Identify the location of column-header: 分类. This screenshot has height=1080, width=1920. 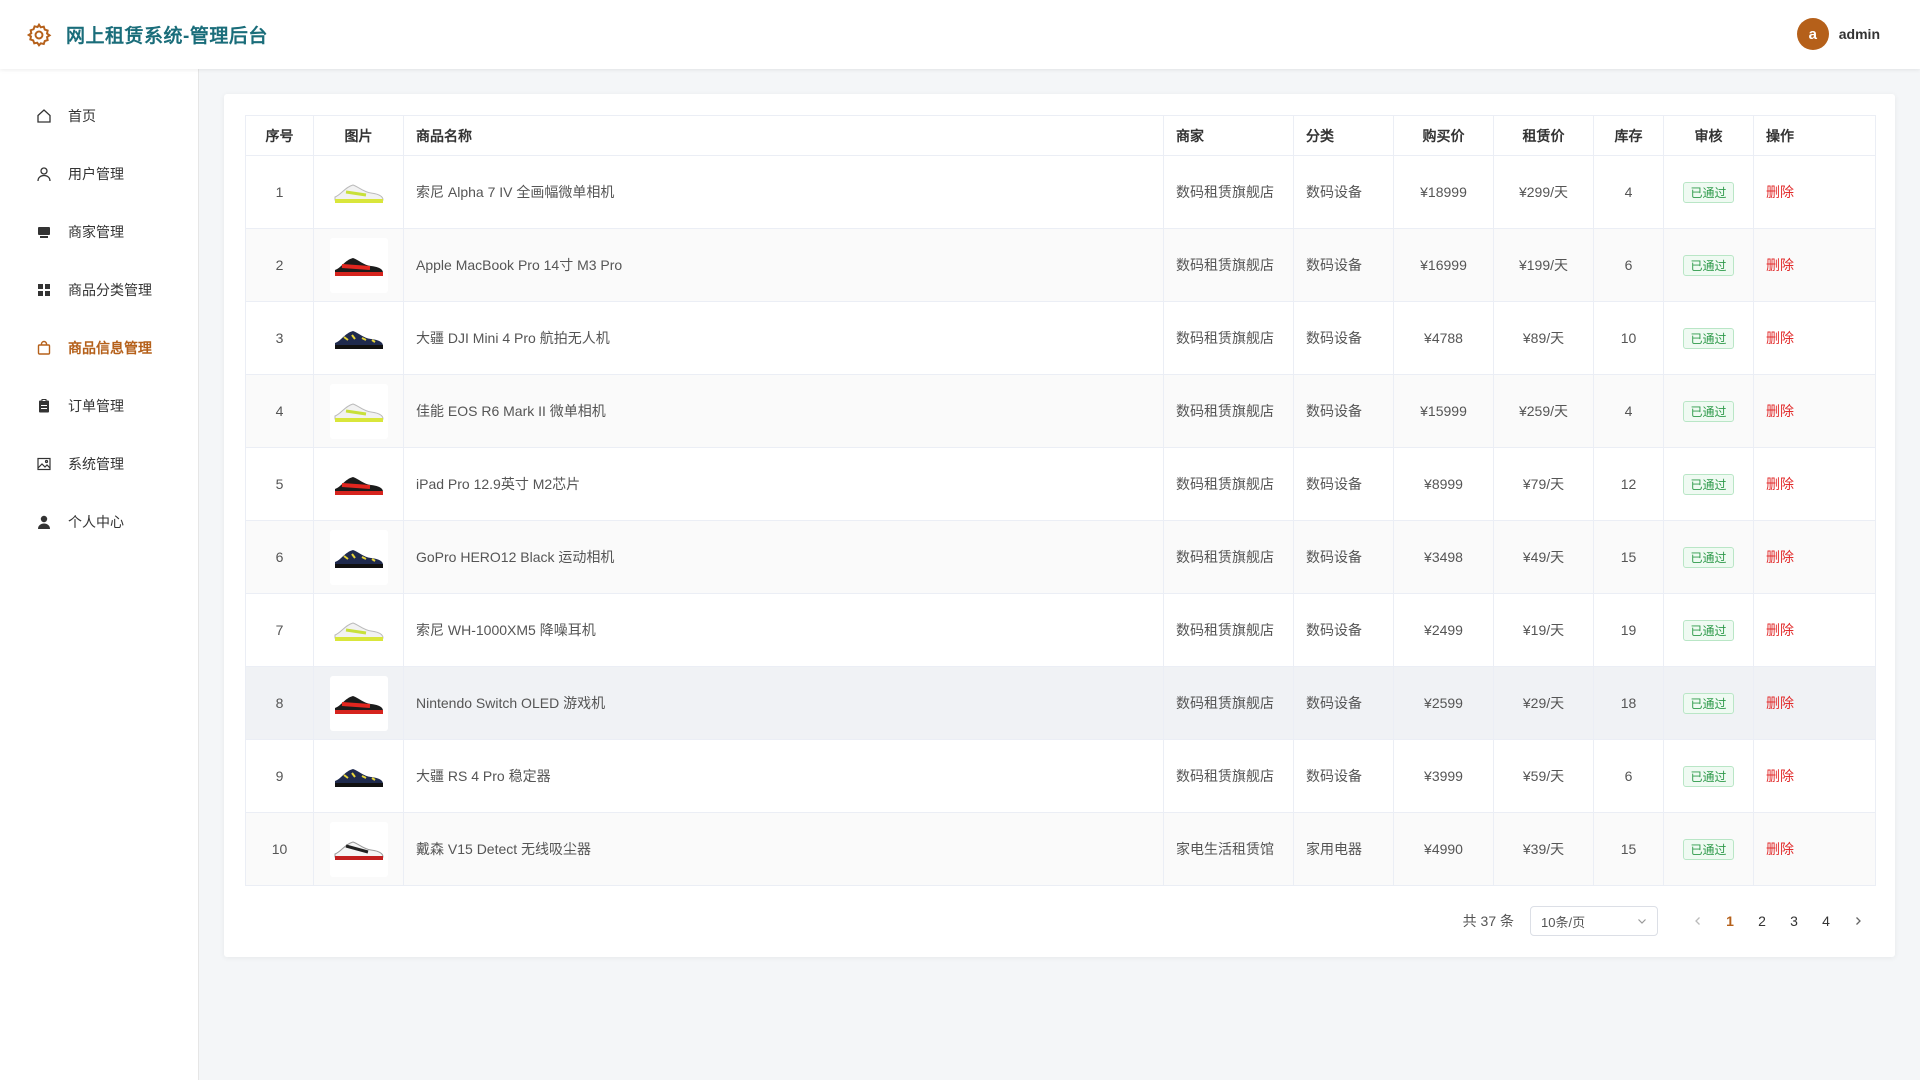
(1343, 135).